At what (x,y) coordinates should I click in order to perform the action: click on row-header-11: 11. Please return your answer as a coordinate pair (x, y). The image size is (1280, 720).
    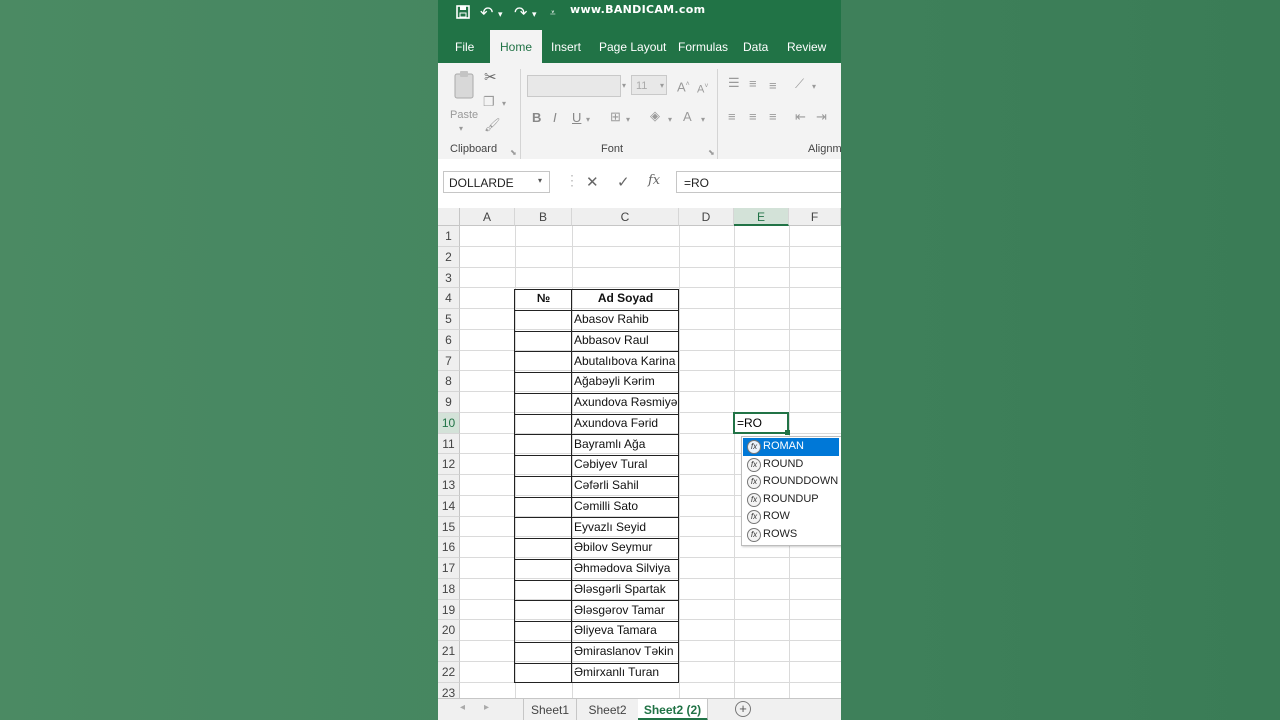
    Looking at the image, I should click on (449, 444).